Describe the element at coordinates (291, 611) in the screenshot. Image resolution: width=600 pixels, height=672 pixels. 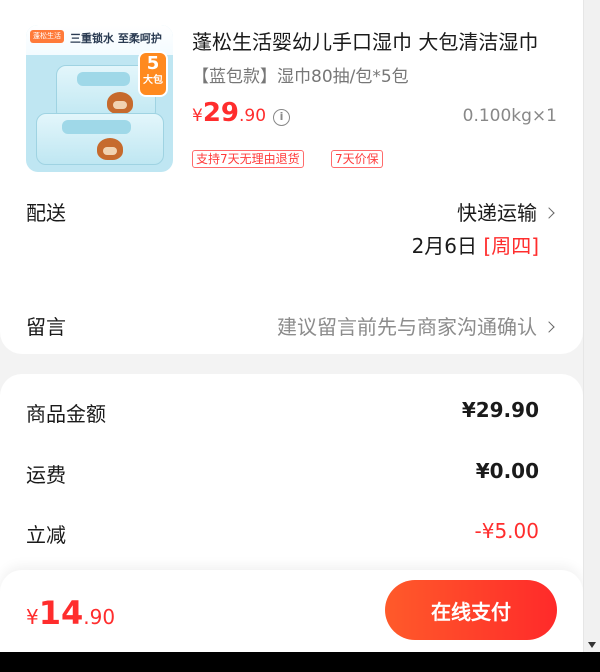
I see `checkout-bar: ¥14.90 在线支付` at that location.